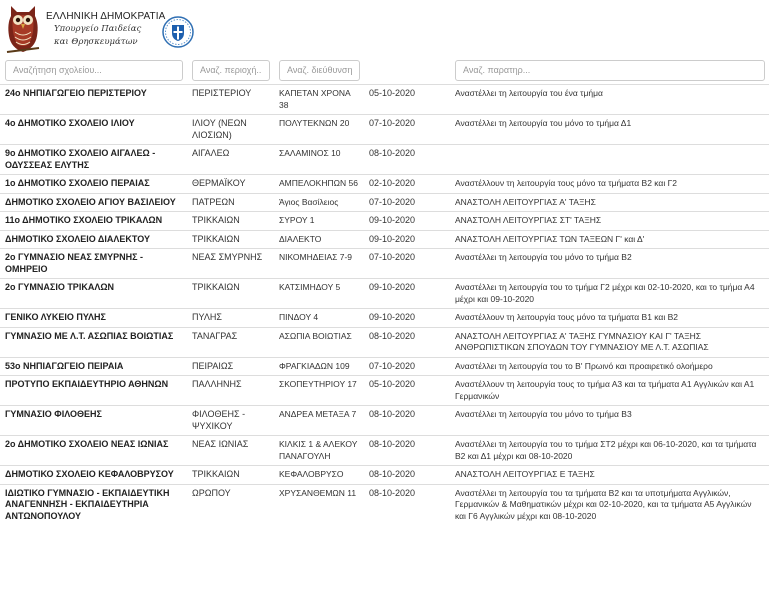  Describe the element at coordinates (319, 183) in the screenshot. I see `address-cell: ΑΜΠΕΛΟΚΗΠΩΝ 56` at that location.